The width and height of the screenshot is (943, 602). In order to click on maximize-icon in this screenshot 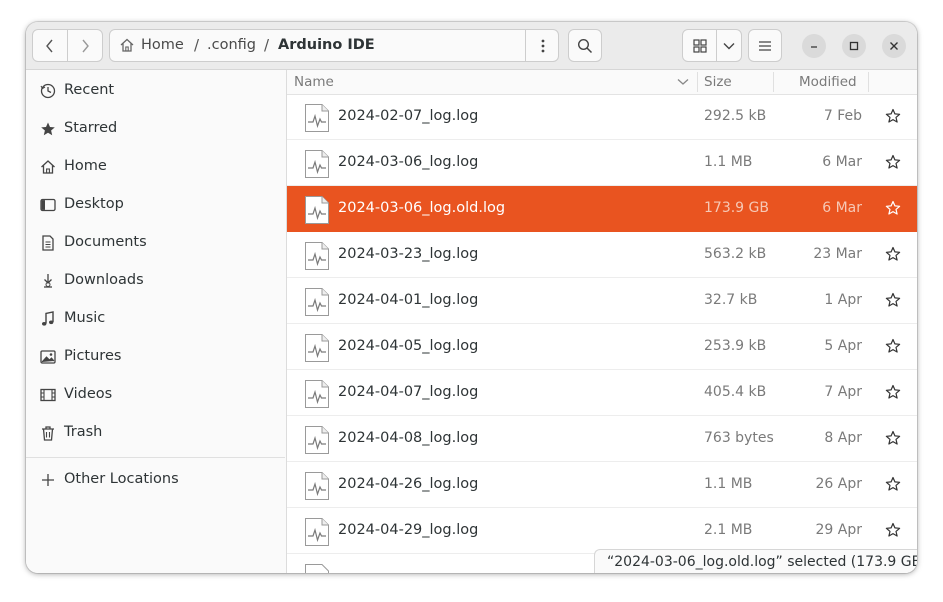, I will do `click(854, 46)`.